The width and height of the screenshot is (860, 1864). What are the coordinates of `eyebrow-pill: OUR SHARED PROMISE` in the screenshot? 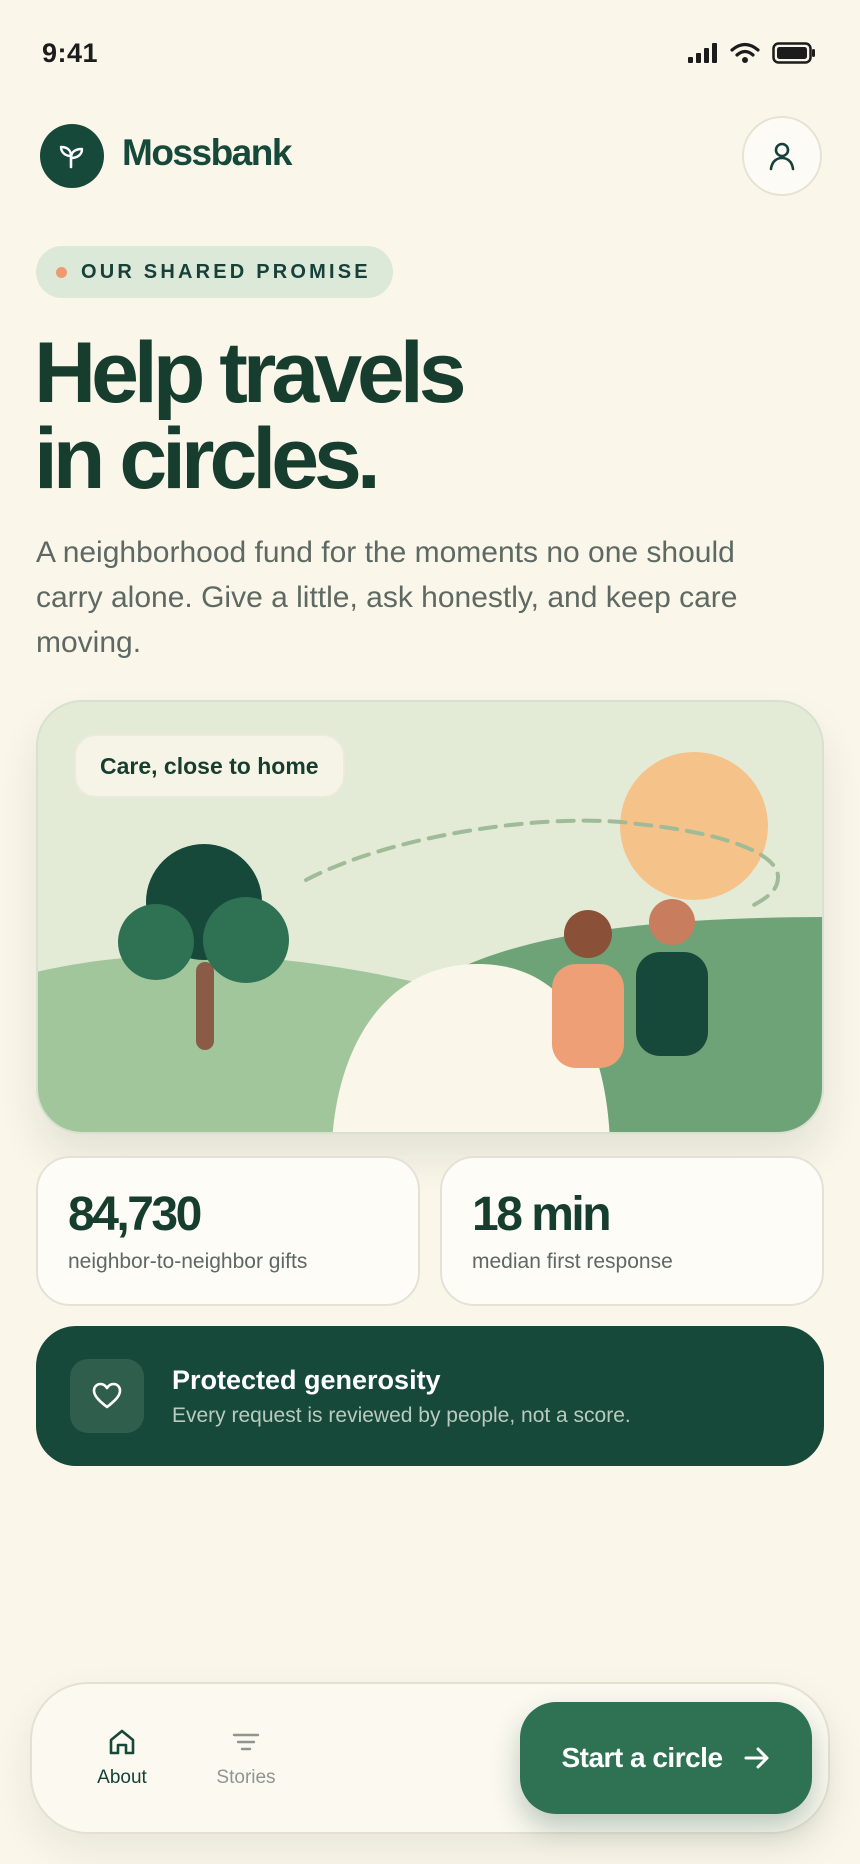 It's located at (214, 272).